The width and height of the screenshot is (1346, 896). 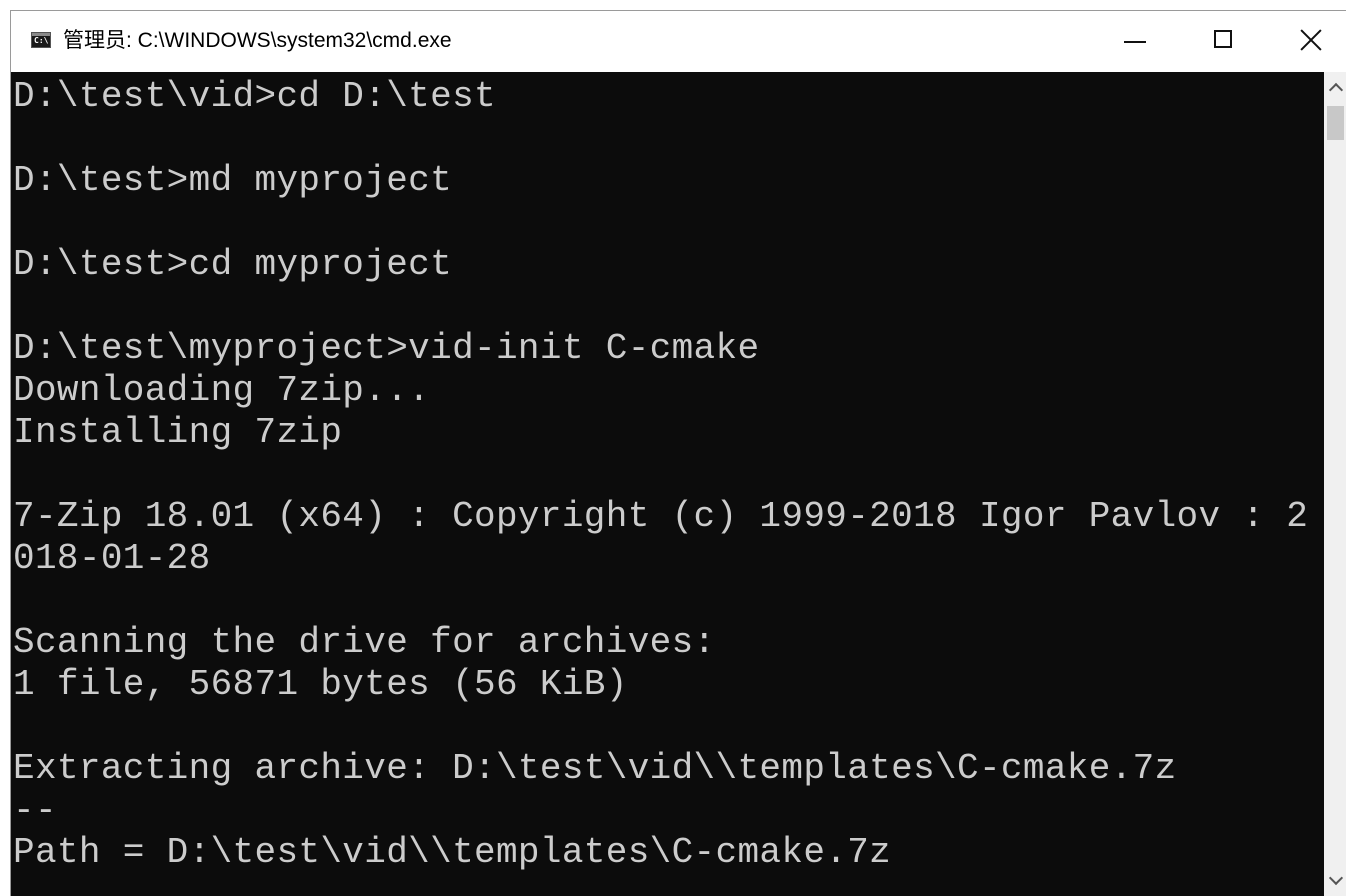 What do you see at coordinates (386, 348) in the screenshot?
I see `console-line: D:\test\myproject>vid-init C-cmake` at bounding box center [386, 348].